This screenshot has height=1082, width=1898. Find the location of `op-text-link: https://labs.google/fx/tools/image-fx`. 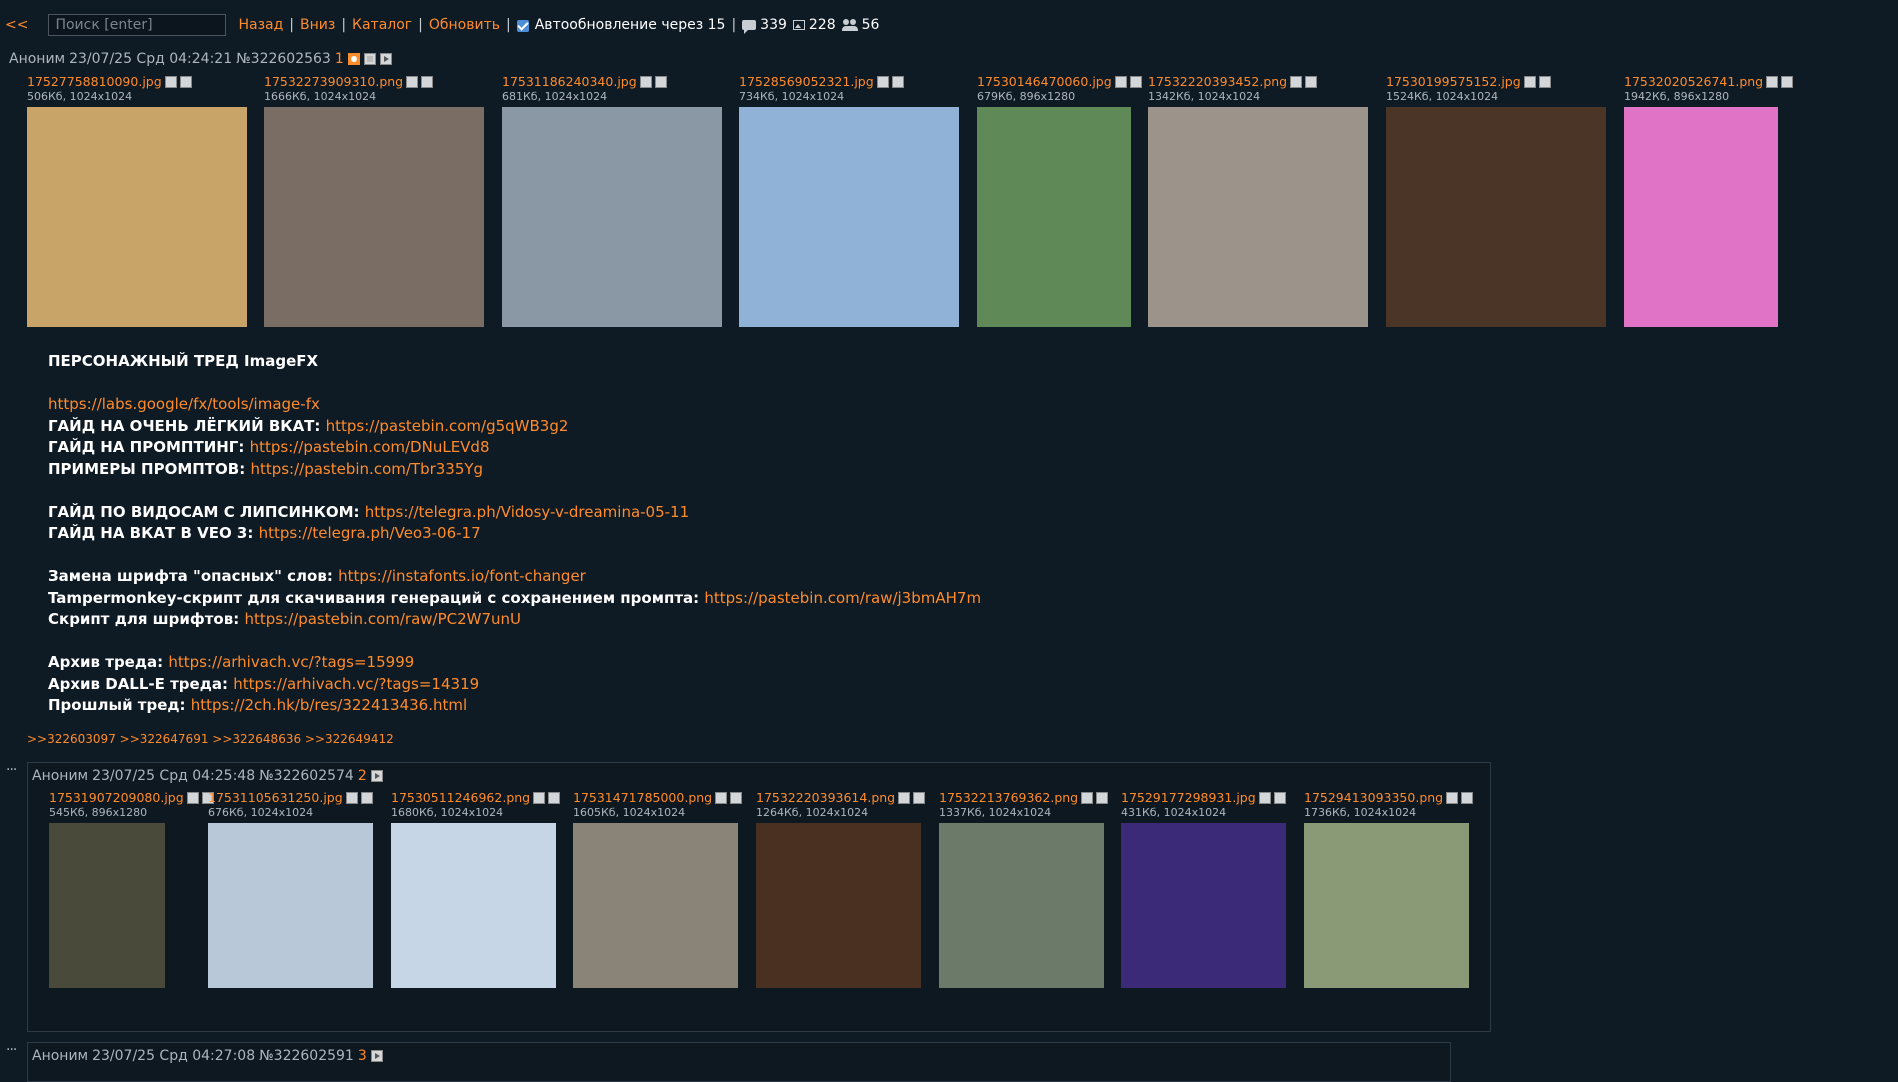

op-text-link: https://labs.google/fx/tools/image-fx is located at coordinates (184, 404).